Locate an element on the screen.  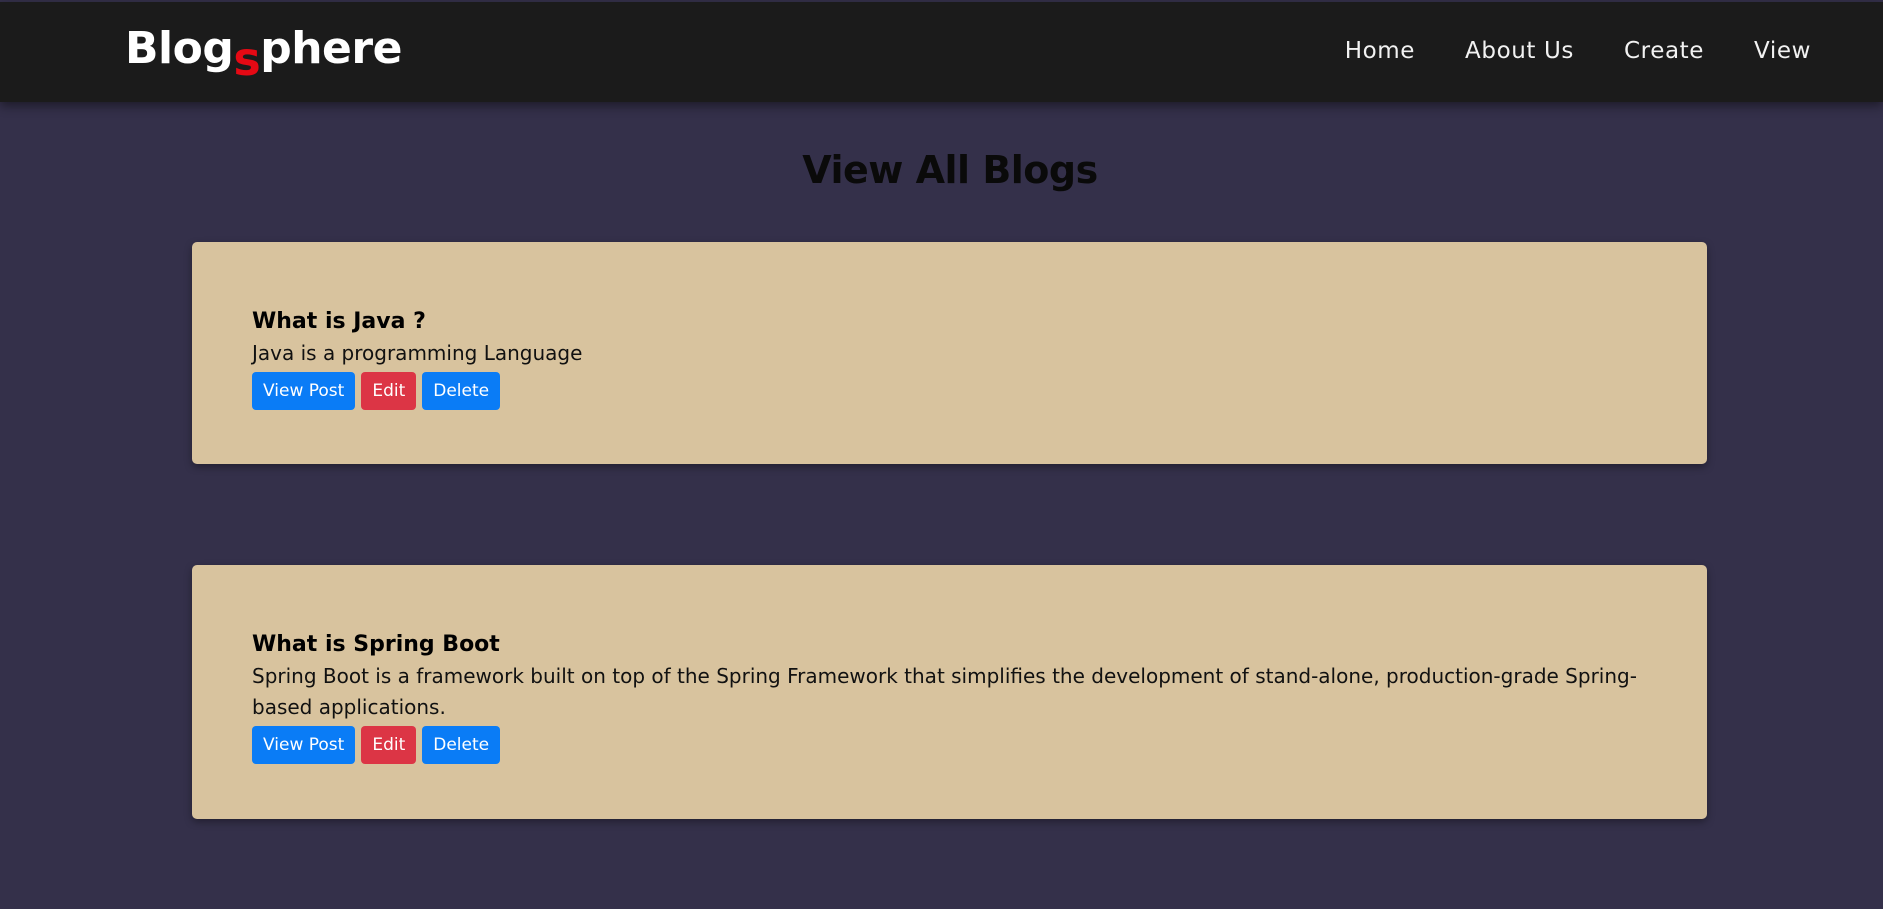
logo-suffix: phere is located at coordinates (331, 48).